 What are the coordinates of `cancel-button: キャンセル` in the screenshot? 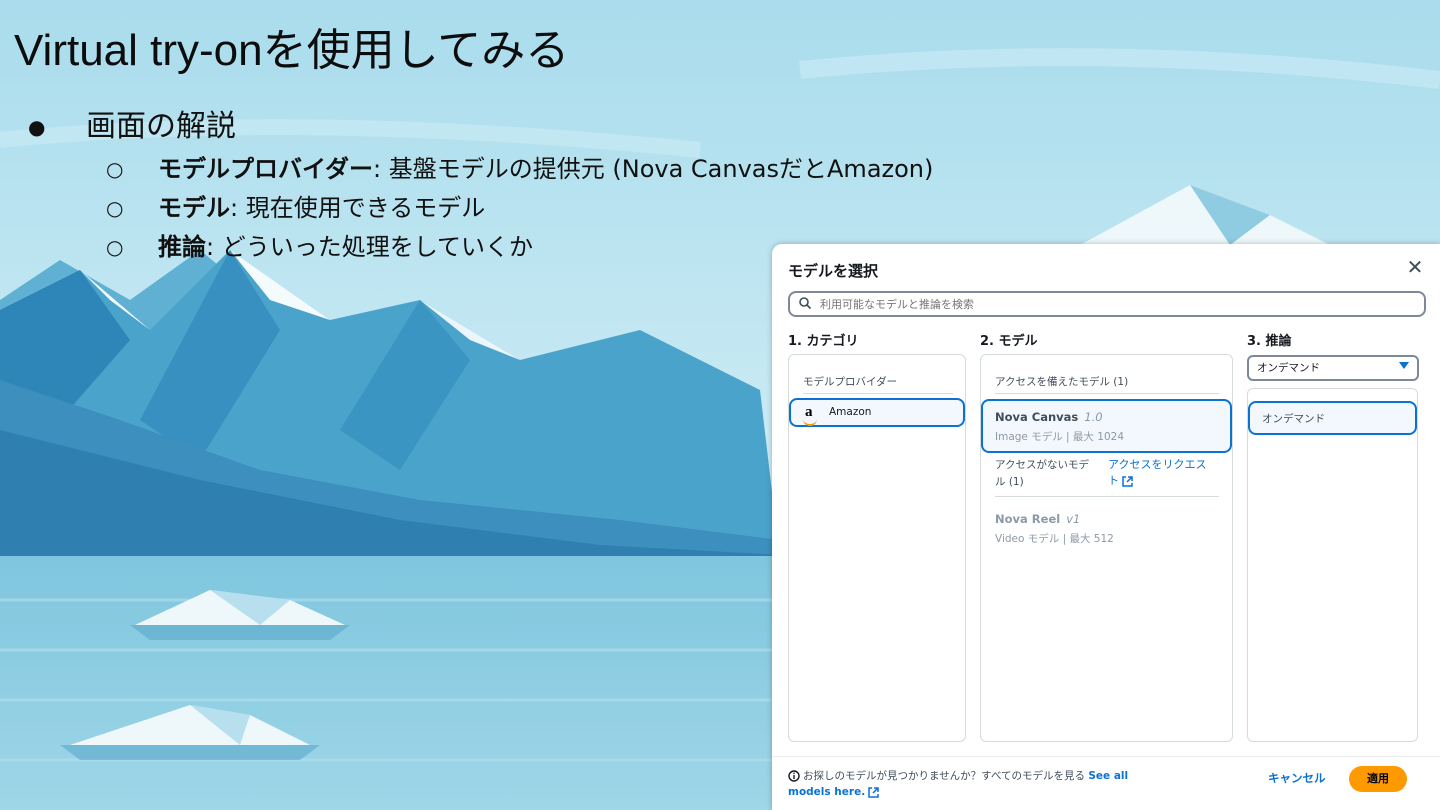 It's located at (1297, 778).